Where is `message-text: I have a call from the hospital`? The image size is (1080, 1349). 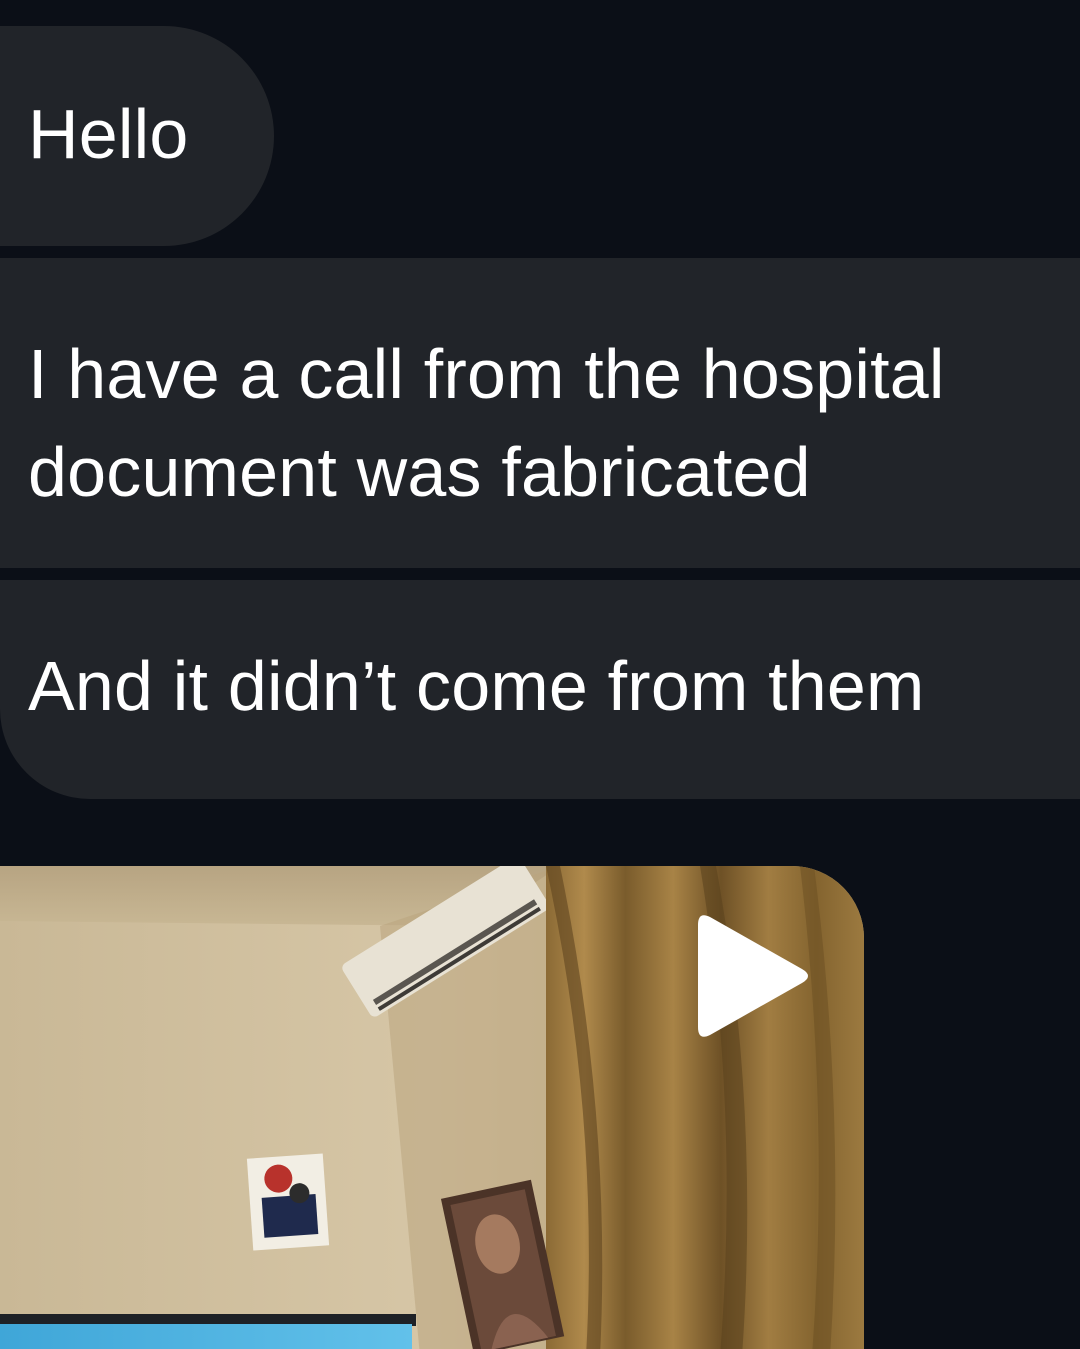 message-text: I have a call from the hospital is located at coordinates (486, 374).